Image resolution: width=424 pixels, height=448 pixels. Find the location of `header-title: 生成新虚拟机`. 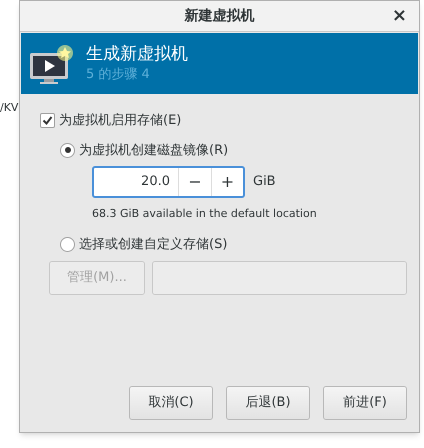

header-title: 生成新虚拟机 is located at coordinates (137, 53).